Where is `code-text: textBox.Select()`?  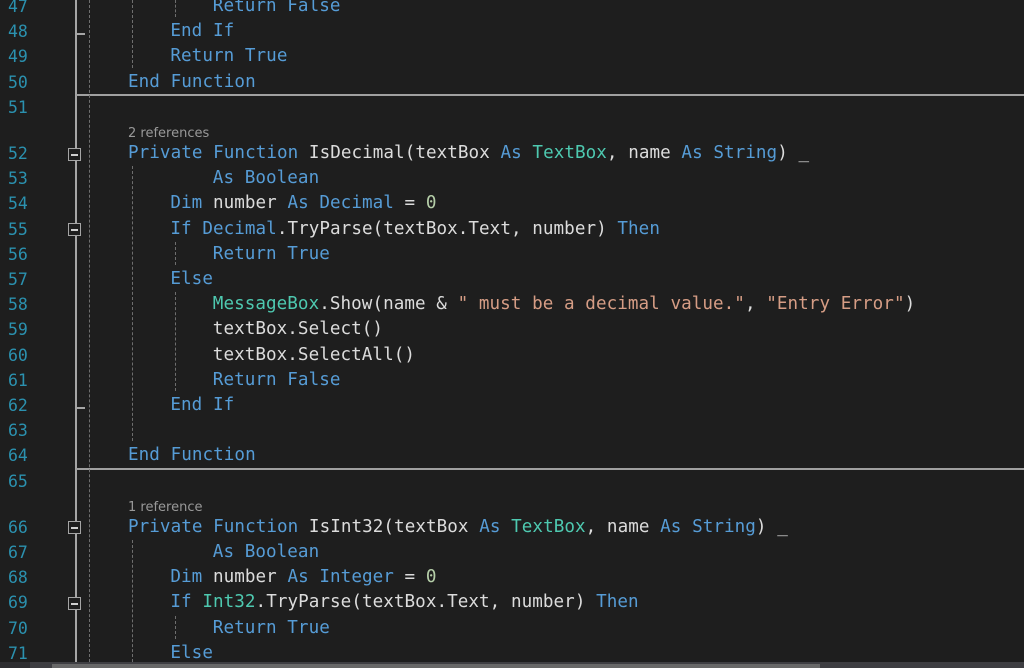 code-text: textBox.Select() is located at coordinates (298, 329).